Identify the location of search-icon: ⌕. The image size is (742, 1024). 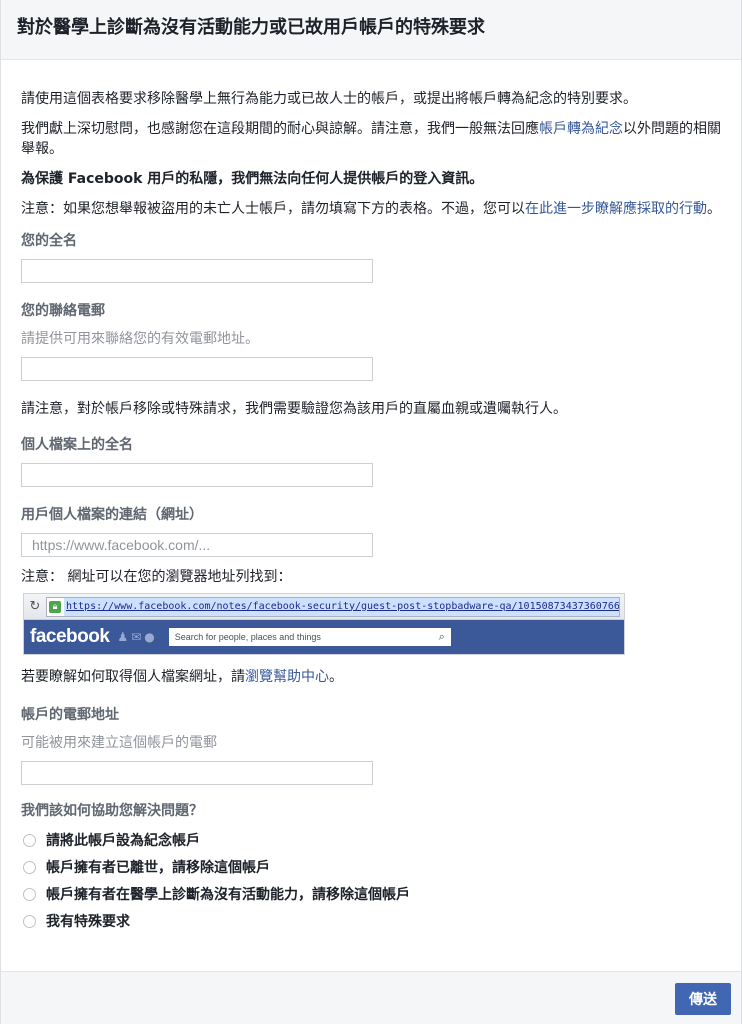
(441, 637).